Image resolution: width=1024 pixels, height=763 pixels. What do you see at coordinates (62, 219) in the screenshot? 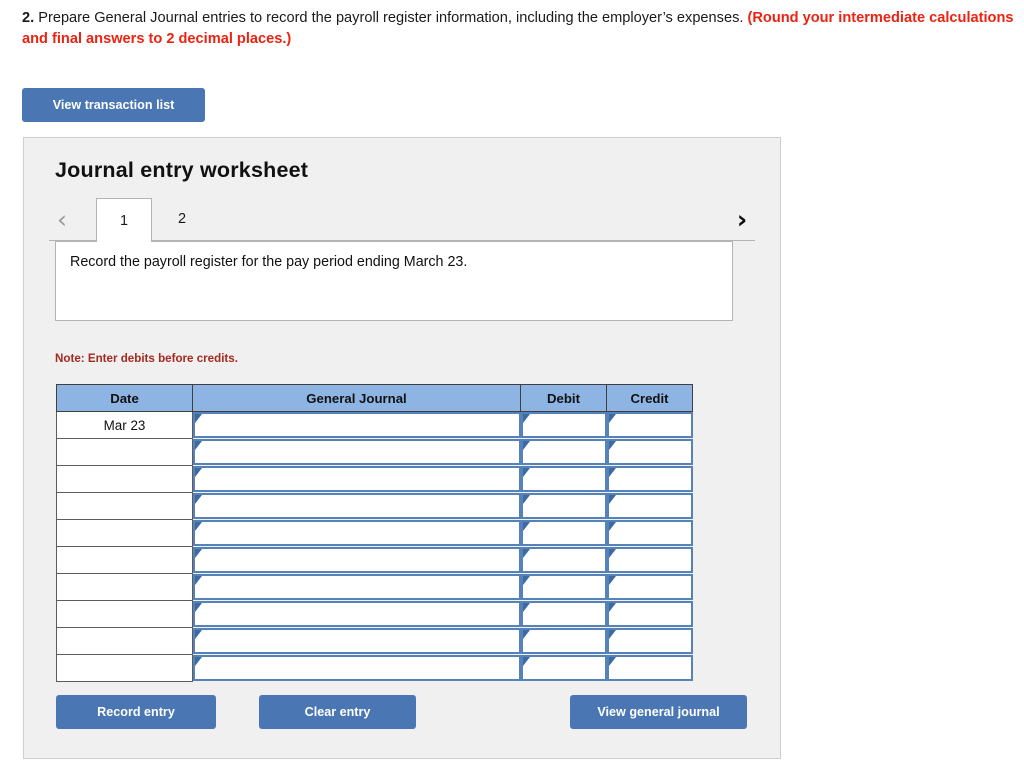
I see `chevron-left-icon: ‹` at bounding box center [62, 219].